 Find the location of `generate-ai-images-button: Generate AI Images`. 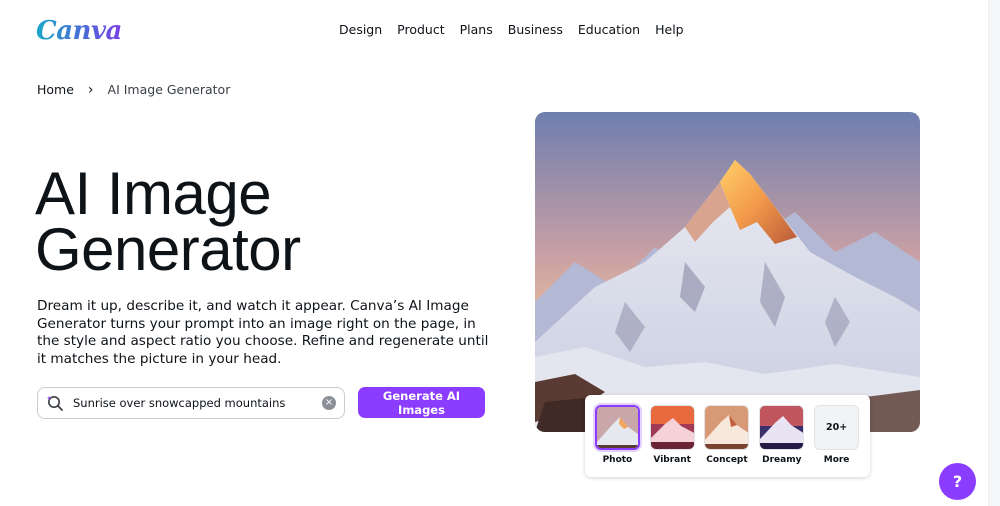

generate-ai-images-button: Generate AI Images is located at coordinates (421, 402).